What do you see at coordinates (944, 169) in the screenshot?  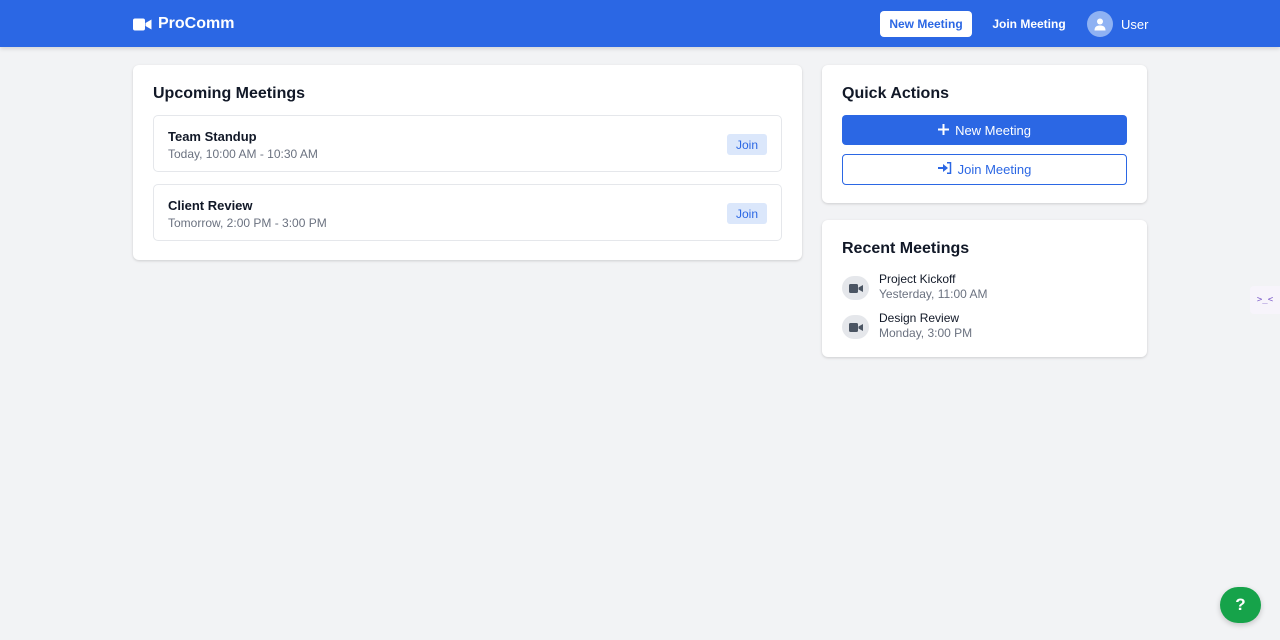 I see `sign-in-icon` at bounding box center [944, 169].